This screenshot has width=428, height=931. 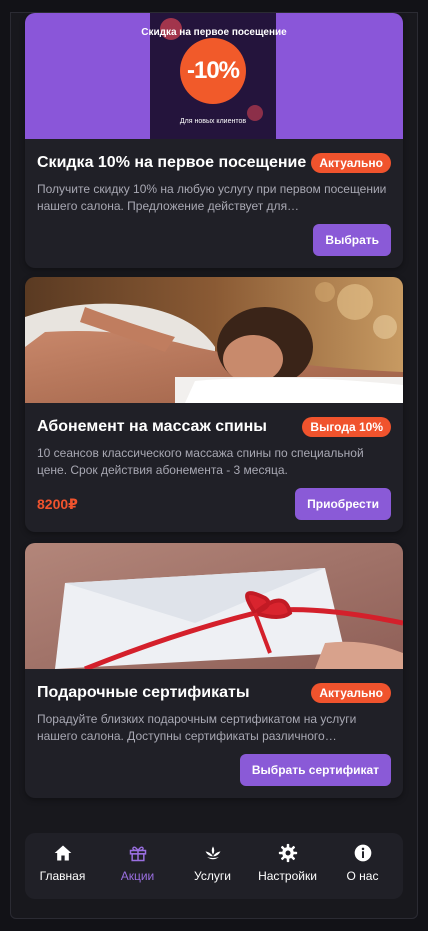 I want to click on nav-item-settings: Настройки, so click(x=287, y=863).